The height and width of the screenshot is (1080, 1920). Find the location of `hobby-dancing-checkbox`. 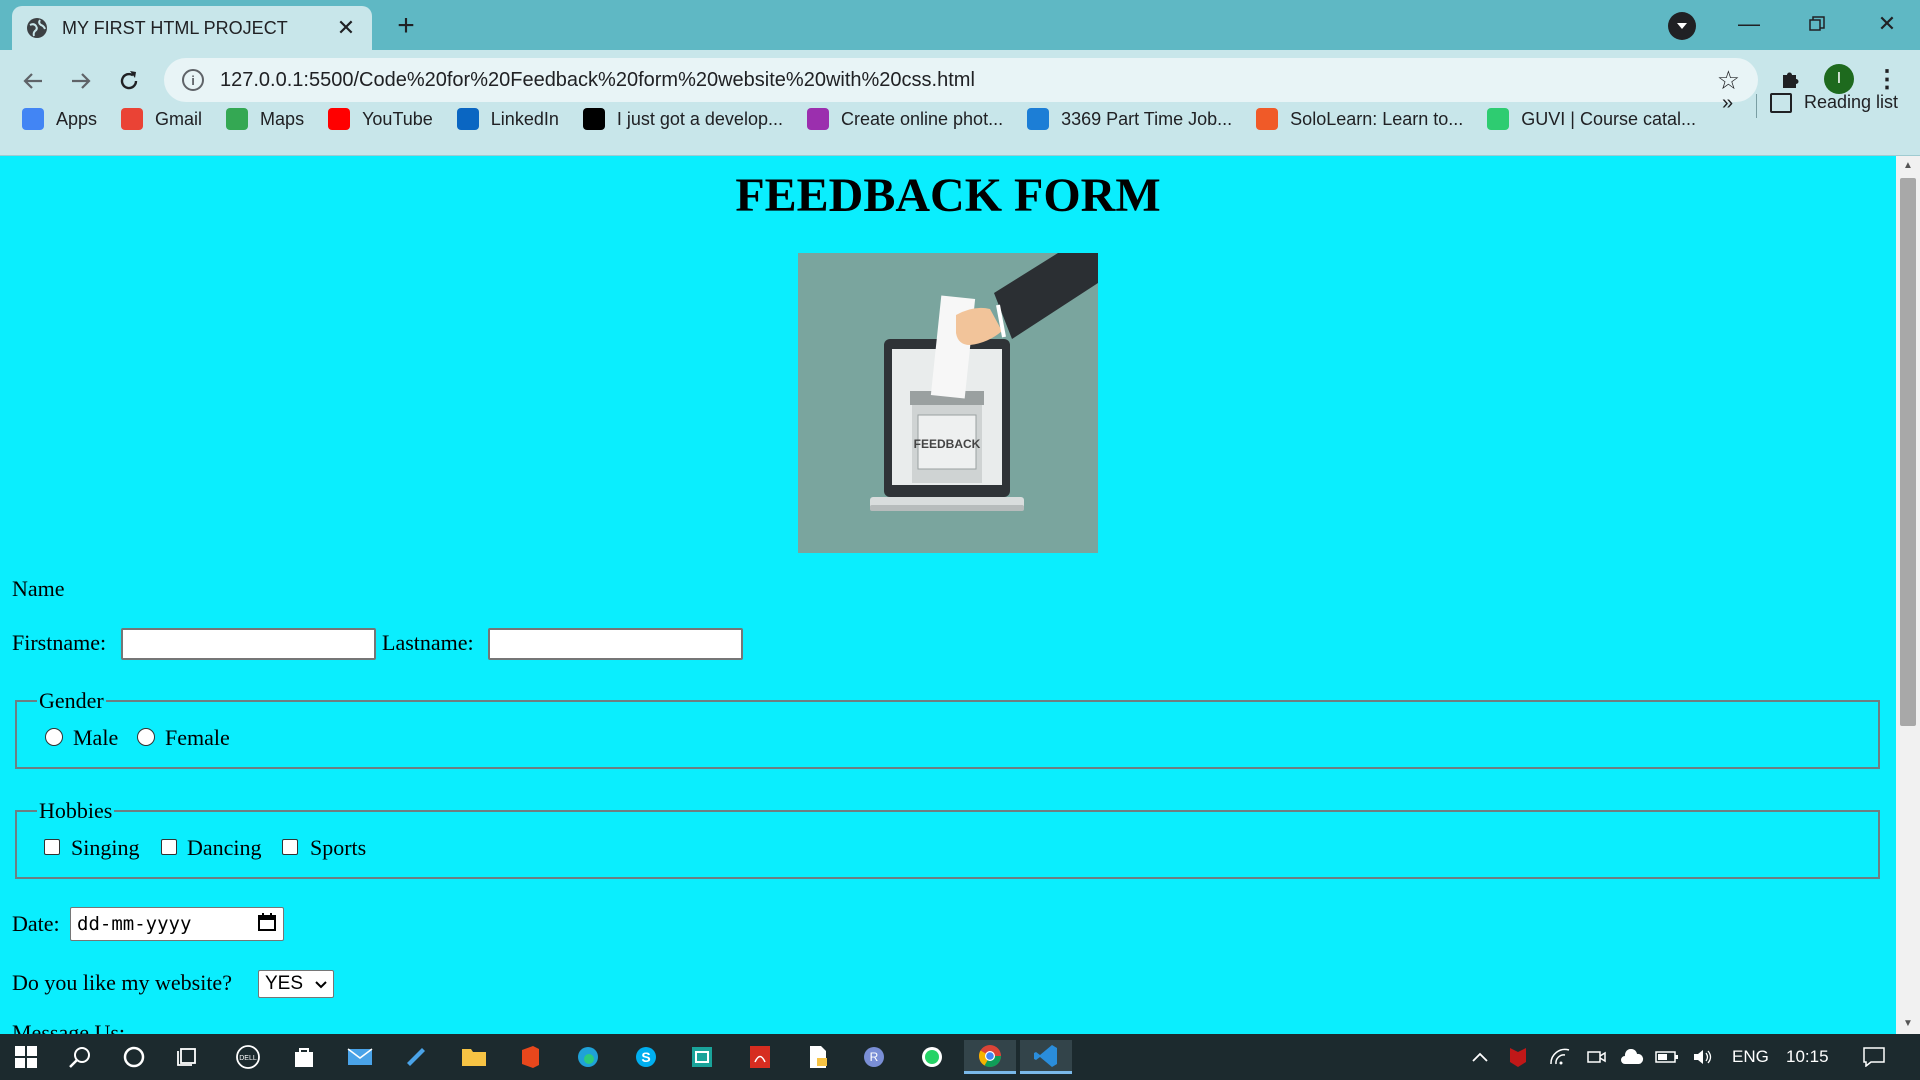

hobby-dancing-checkbox is located at coordinates (169, 847).